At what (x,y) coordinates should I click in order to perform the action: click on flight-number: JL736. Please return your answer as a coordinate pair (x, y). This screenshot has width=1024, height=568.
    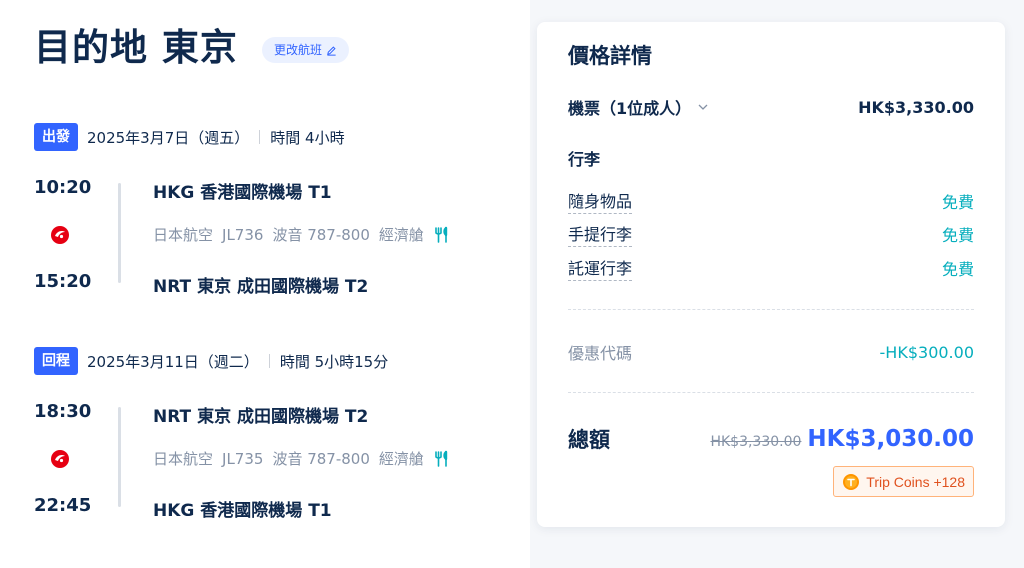
    Looking at the image, I should click on (243, 234).